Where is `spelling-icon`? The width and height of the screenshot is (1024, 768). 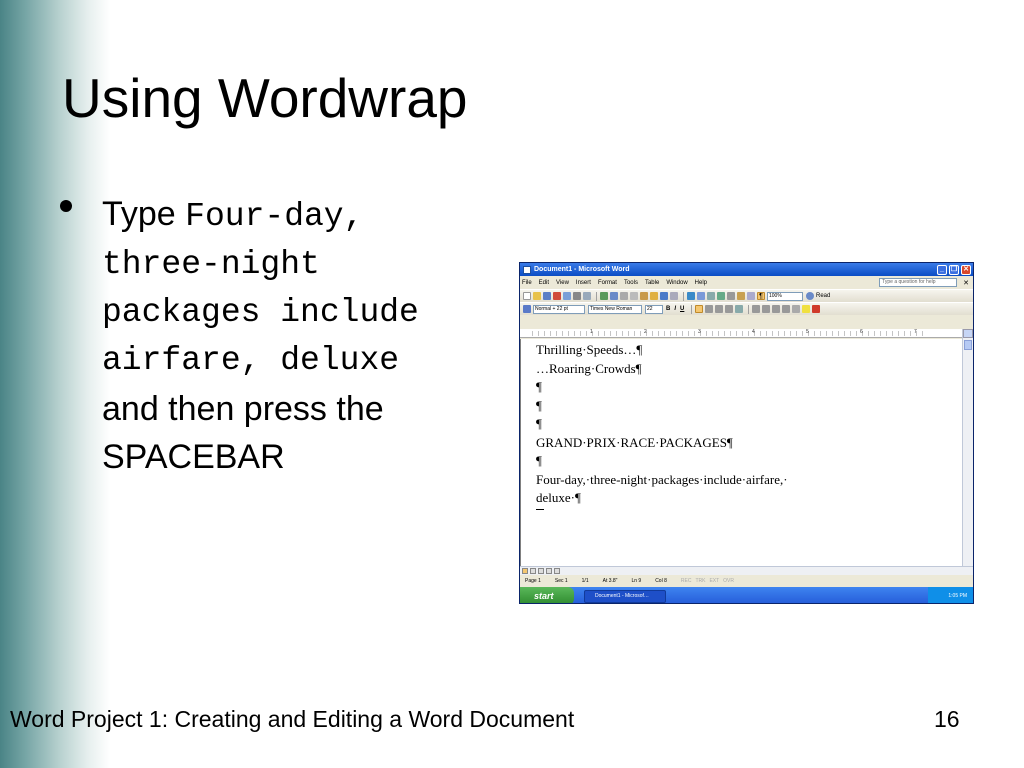
spelling-icon is located at coordinates (604, 296).